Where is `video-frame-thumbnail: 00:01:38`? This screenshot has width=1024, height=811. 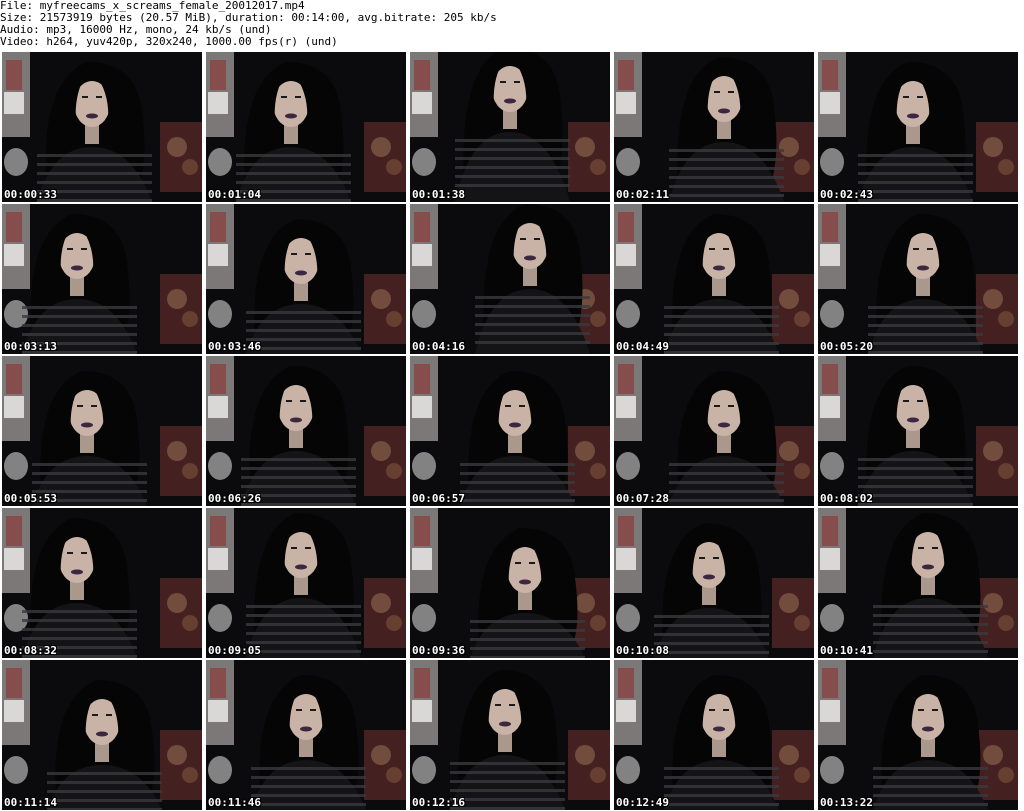
video-frame-thumbnail: 00:01:38 is located at coordinates (510, 127).